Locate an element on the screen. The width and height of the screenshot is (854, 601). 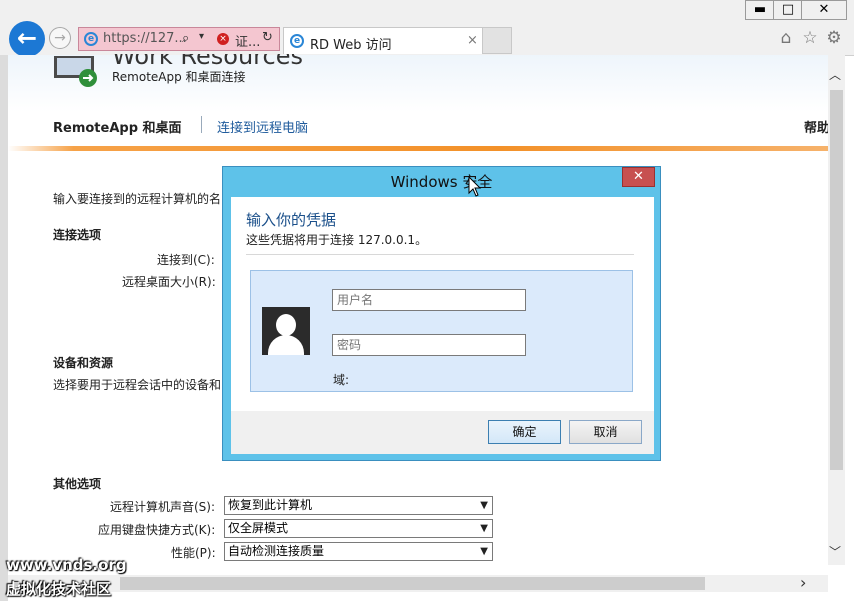
refresh-icon: ↻ is located at coordinates (267, 37).